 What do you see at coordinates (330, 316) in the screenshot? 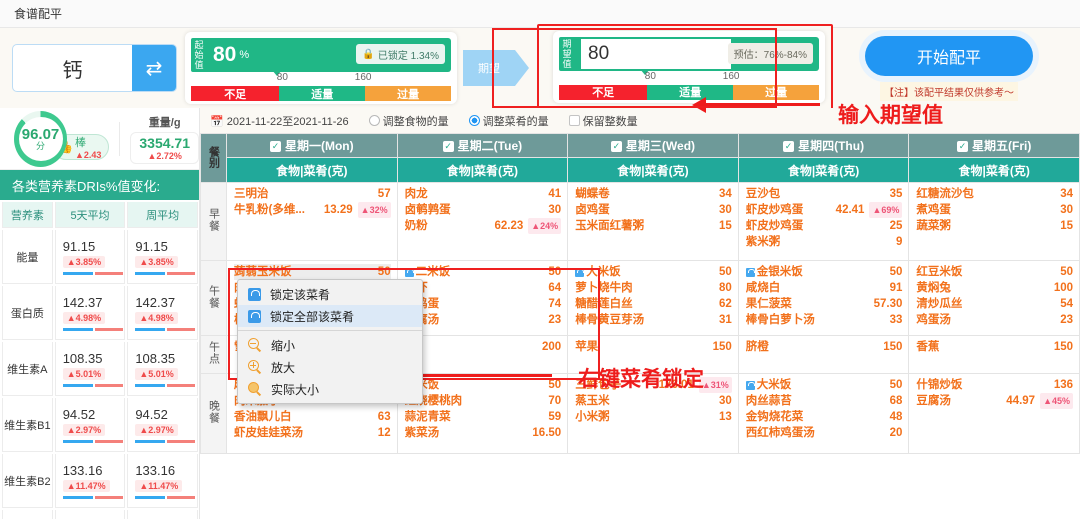
I see `context-menu-item-lock-all: 锁定全部该菜肴` at bounding box center [330, 316].